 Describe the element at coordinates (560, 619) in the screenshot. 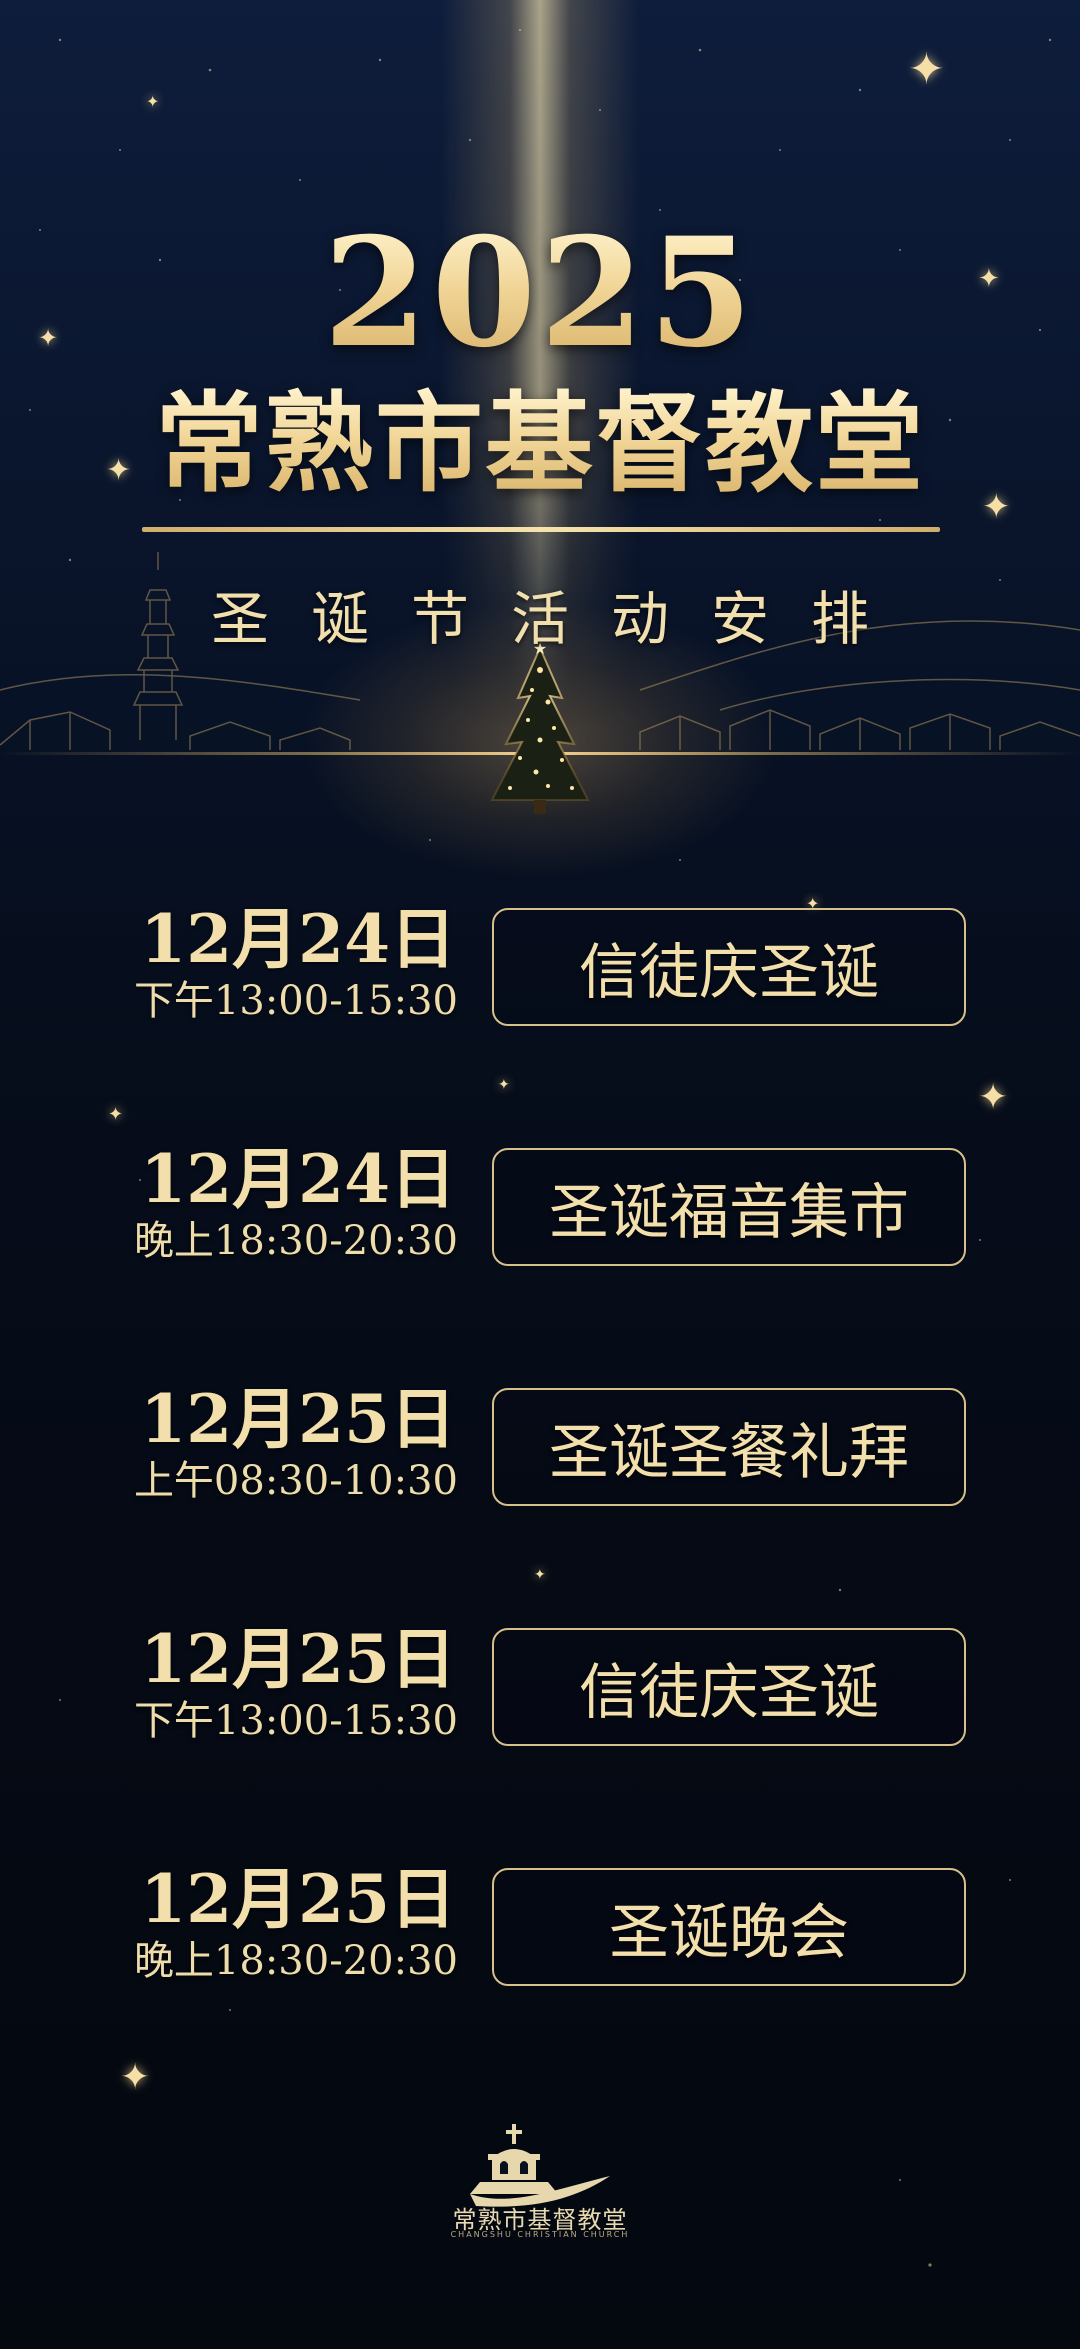

I see `page-subtitle: 圣诞节活动安排` at that location.